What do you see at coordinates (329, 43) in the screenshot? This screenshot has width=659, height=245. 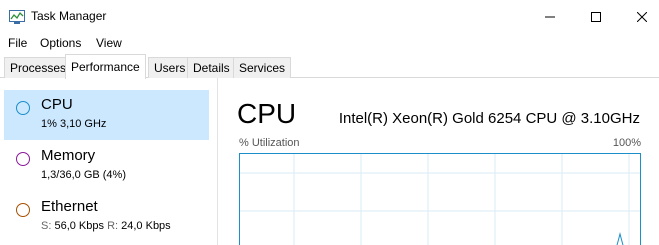 I see `menu-bar: File Options View` at bounding box center [329, 43].